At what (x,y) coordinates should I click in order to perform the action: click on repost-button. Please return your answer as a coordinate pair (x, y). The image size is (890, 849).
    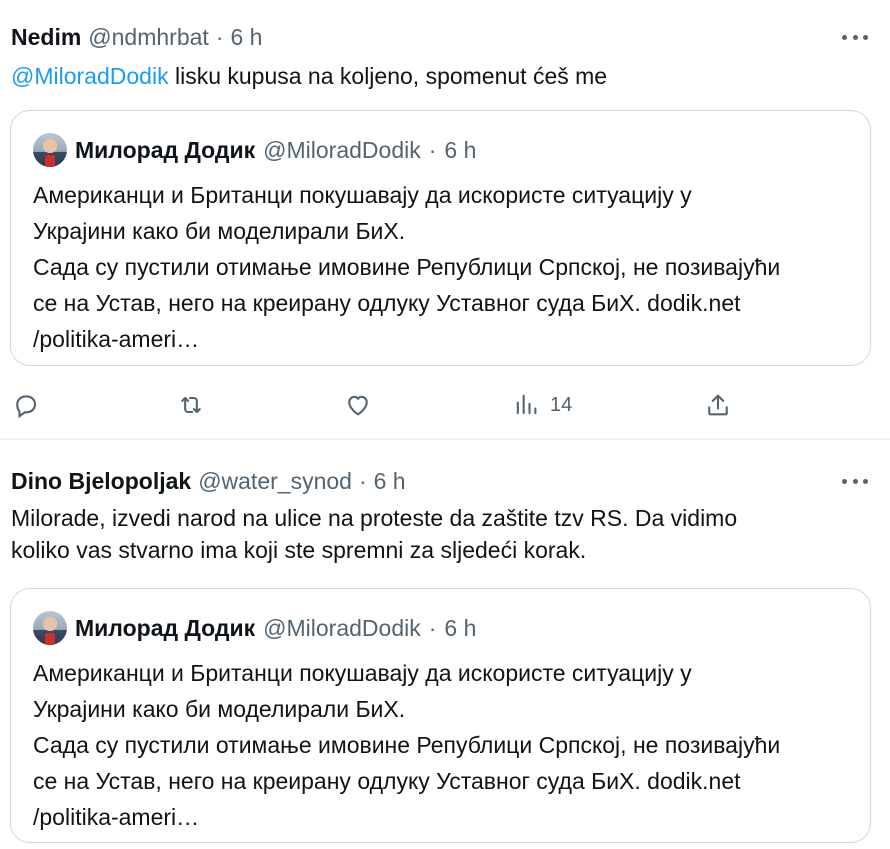
    Looking at the image, I should click on (191, 405).